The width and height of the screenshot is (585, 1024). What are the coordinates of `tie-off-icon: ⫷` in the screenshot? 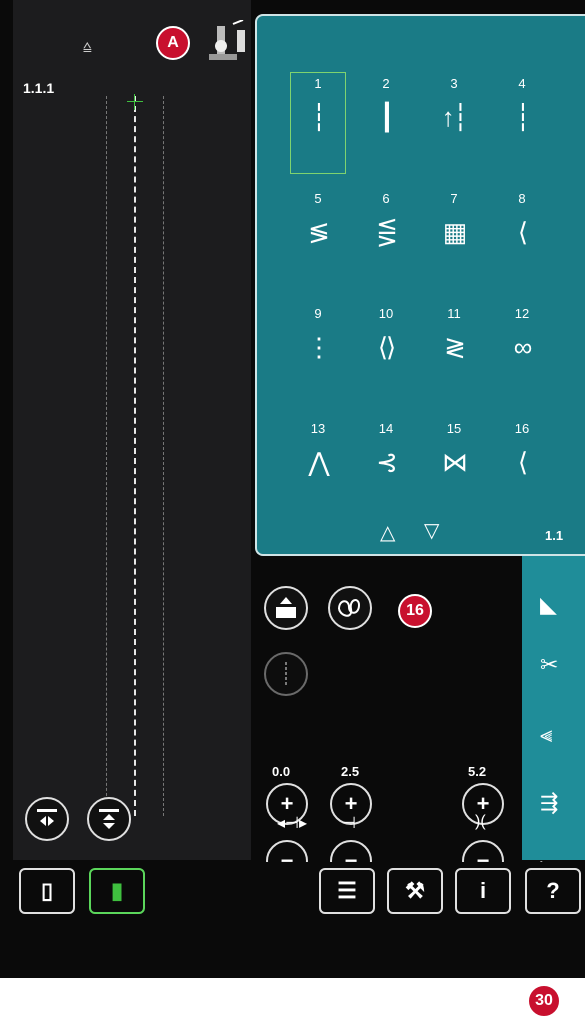 It's located at (546, 735).